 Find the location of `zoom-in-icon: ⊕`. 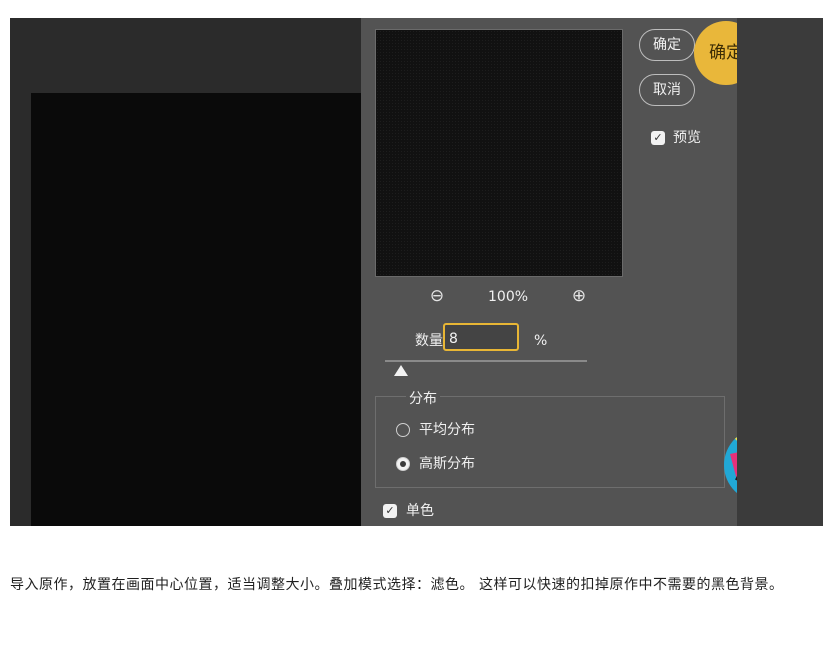

zoom-in-icon: ⊕ is located at coordinates (579, 296).